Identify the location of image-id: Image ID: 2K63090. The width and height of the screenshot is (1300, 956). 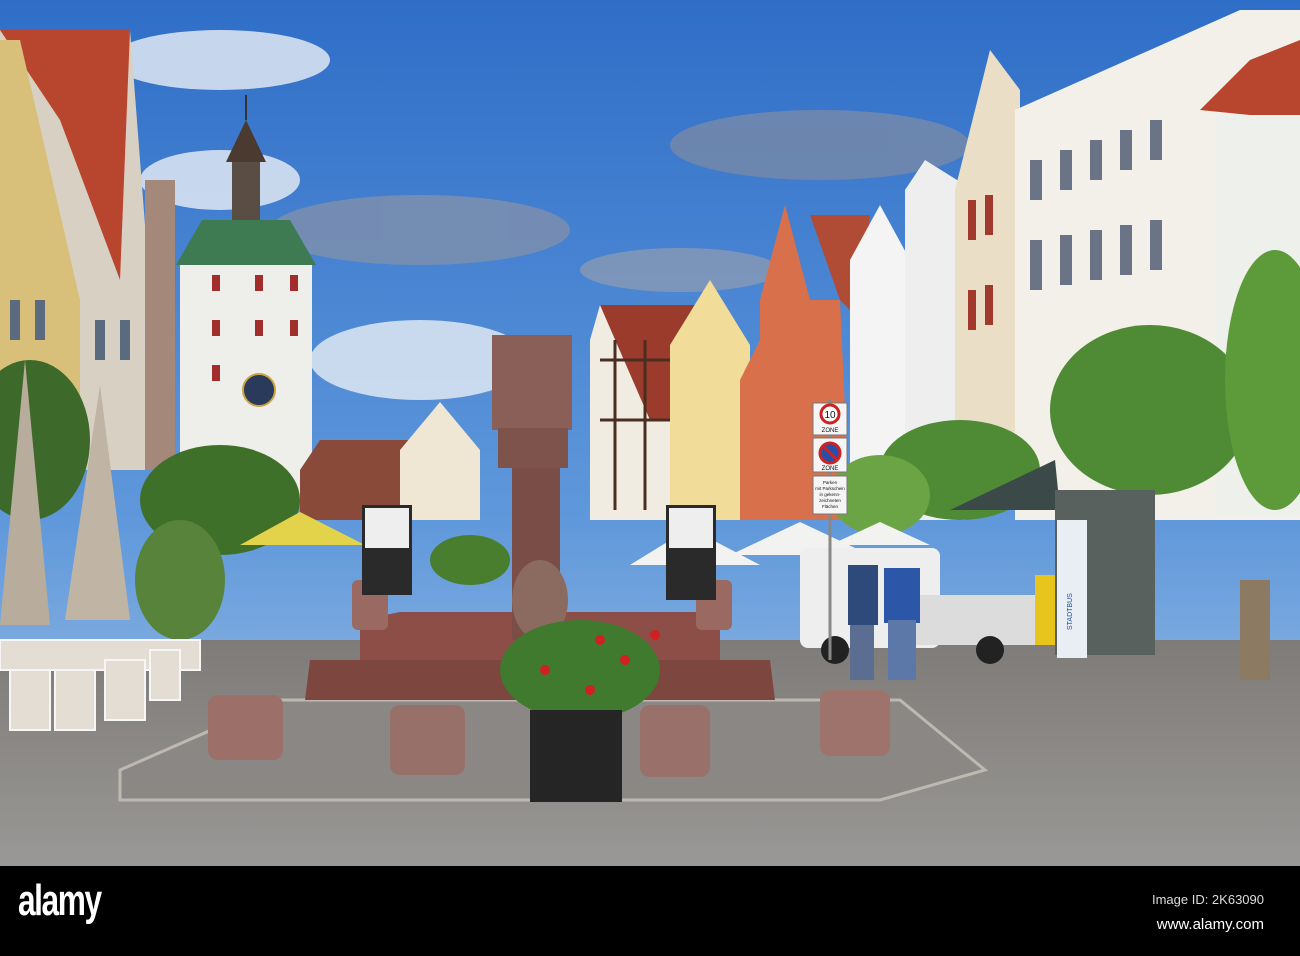
(1207, 899).